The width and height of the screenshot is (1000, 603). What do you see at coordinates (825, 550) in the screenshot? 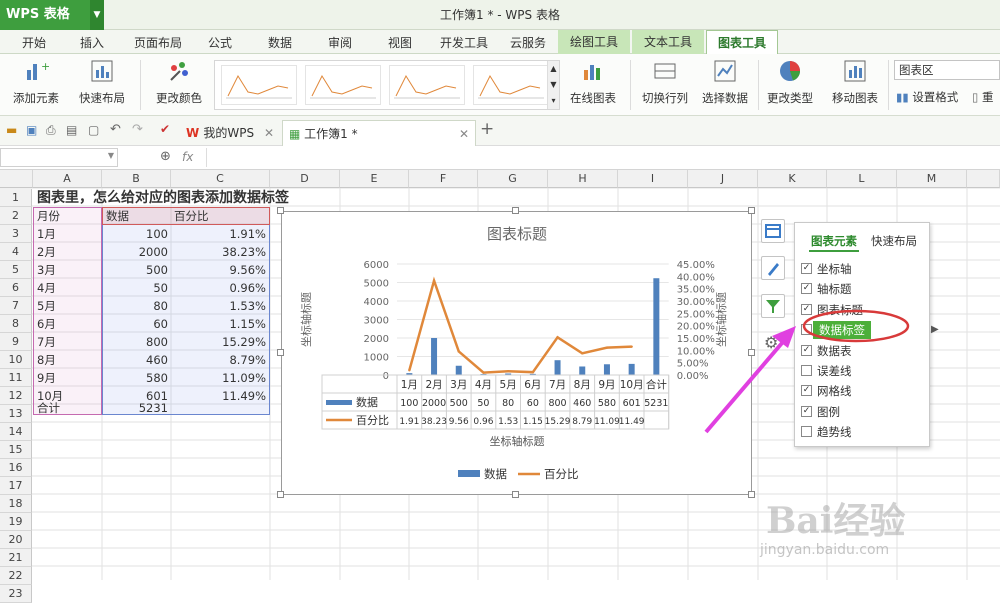
I see `watermark-url: jingyan.baidu.com` at bounding box center [825, 550].